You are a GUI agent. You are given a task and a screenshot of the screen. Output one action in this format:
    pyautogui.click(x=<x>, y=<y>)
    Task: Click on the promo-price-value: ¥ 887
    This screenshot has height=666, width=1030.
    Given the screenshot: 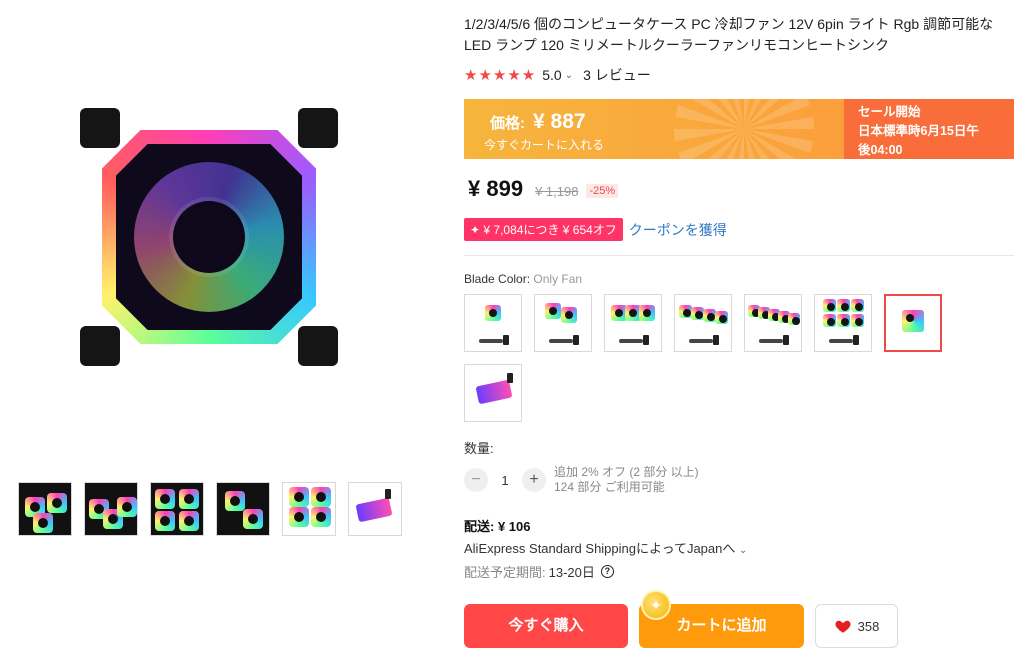 What is the action you would take?
    pyautogui.click(x=559, y=121)
    